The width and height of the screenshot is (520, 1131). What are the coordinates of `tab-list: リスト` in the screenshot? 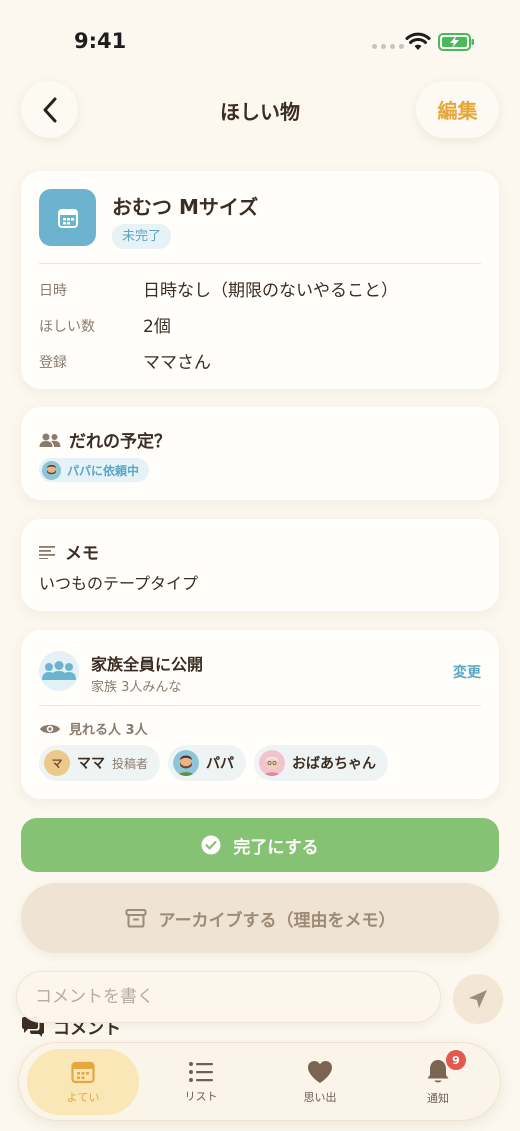 It's located at (201, 1082).